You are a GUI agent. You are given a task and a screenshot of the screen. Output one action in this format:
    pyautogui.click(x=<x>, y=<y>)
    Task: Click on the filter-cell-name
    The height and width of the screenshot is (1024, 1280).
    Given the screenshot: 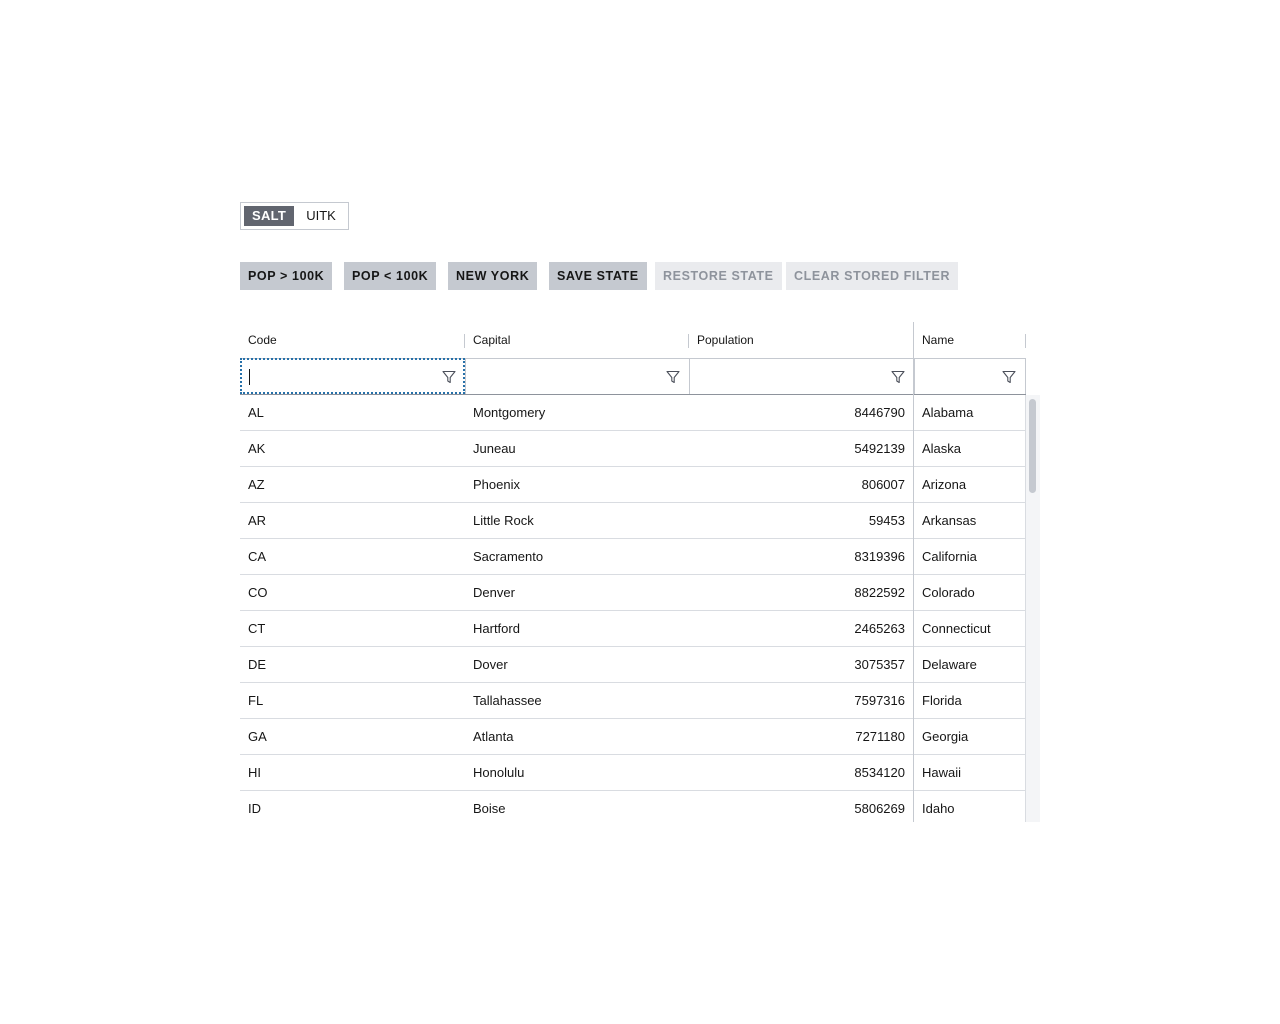 What is the action you would take?
    pyautogui.click(x=970, y=376)
    